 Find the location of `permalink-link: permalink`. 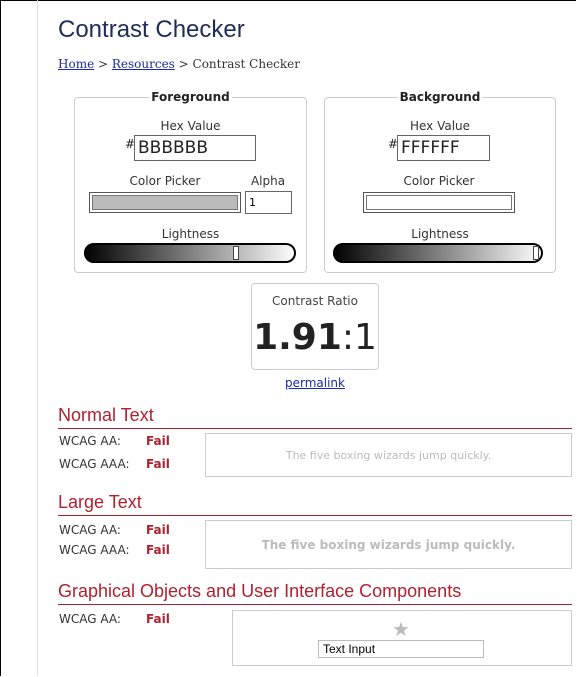

permalink-link: permalink is located at coordinates (315, 383).